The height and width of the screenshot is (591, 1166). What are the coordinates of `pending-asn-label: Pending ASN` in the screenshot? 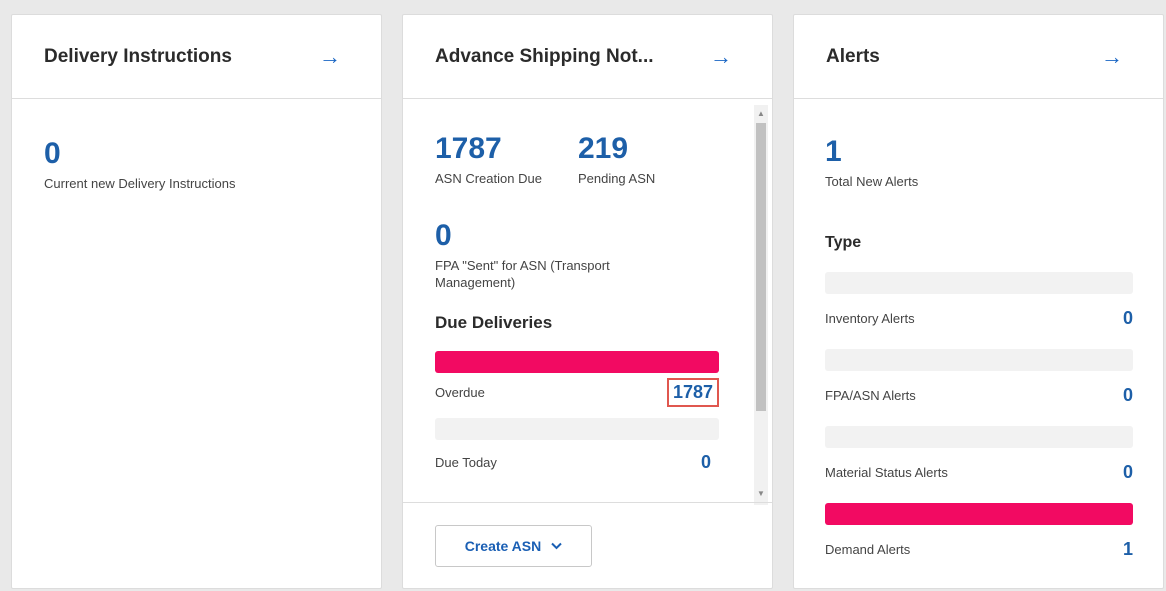 It's located at (616, 178).